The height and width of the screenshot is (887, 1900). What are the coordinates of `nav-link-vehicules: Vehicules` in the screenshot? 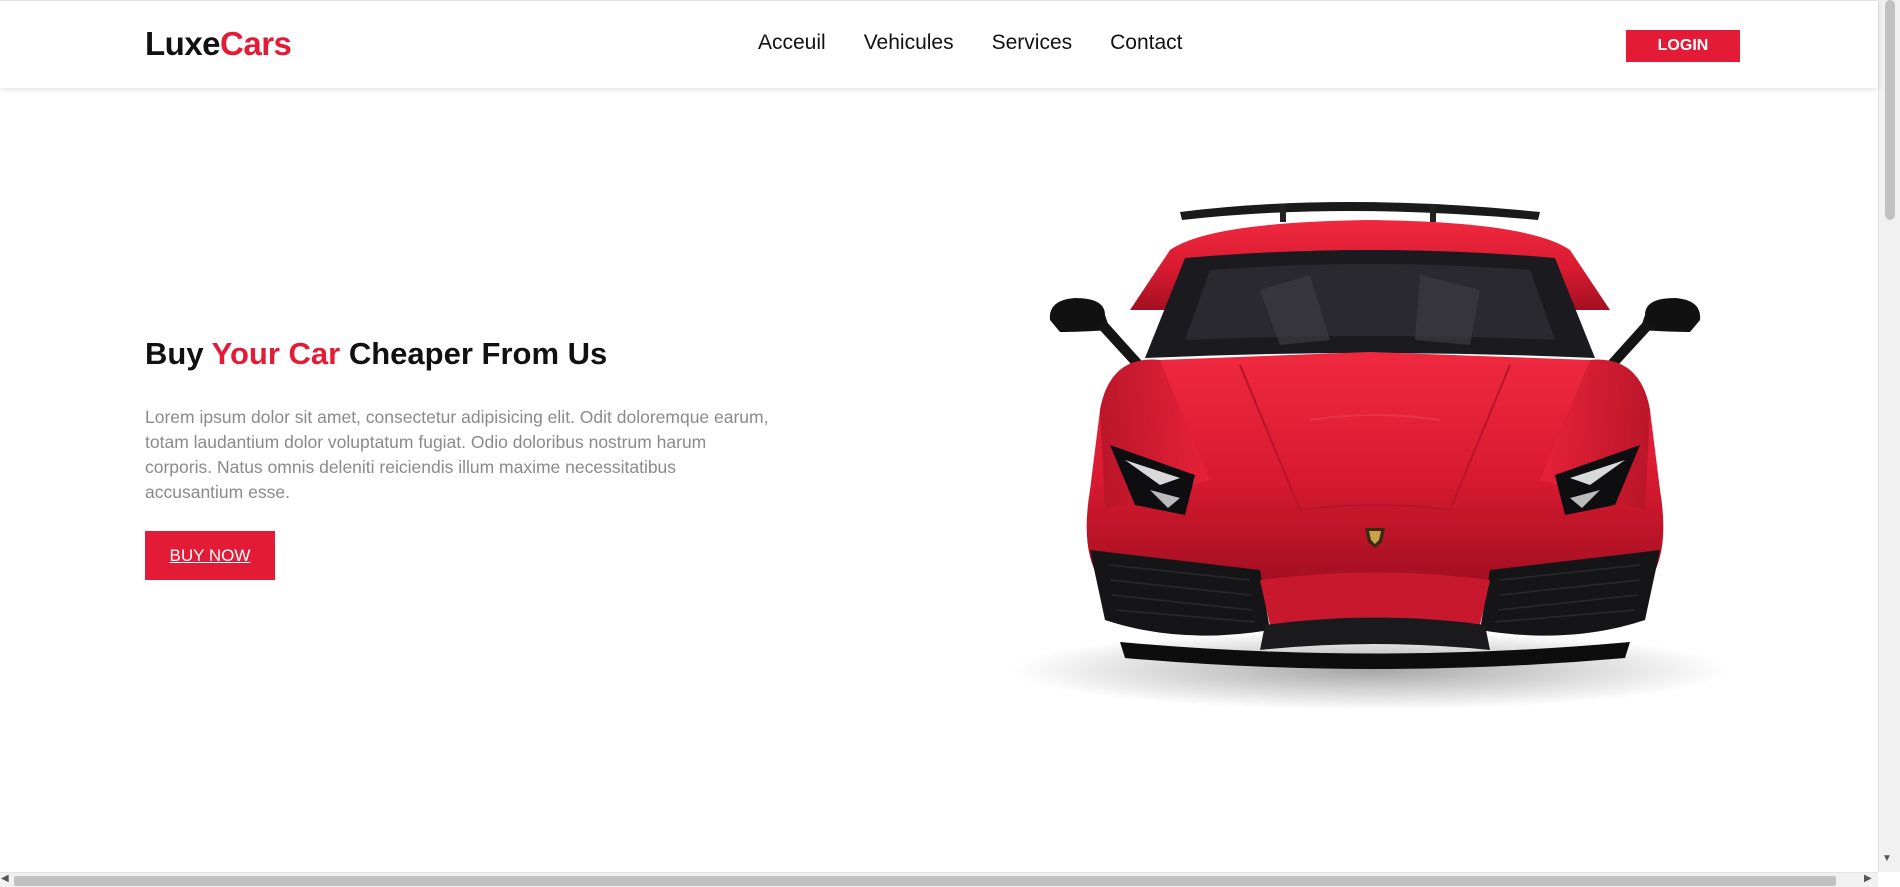 It's located at (909, 42).